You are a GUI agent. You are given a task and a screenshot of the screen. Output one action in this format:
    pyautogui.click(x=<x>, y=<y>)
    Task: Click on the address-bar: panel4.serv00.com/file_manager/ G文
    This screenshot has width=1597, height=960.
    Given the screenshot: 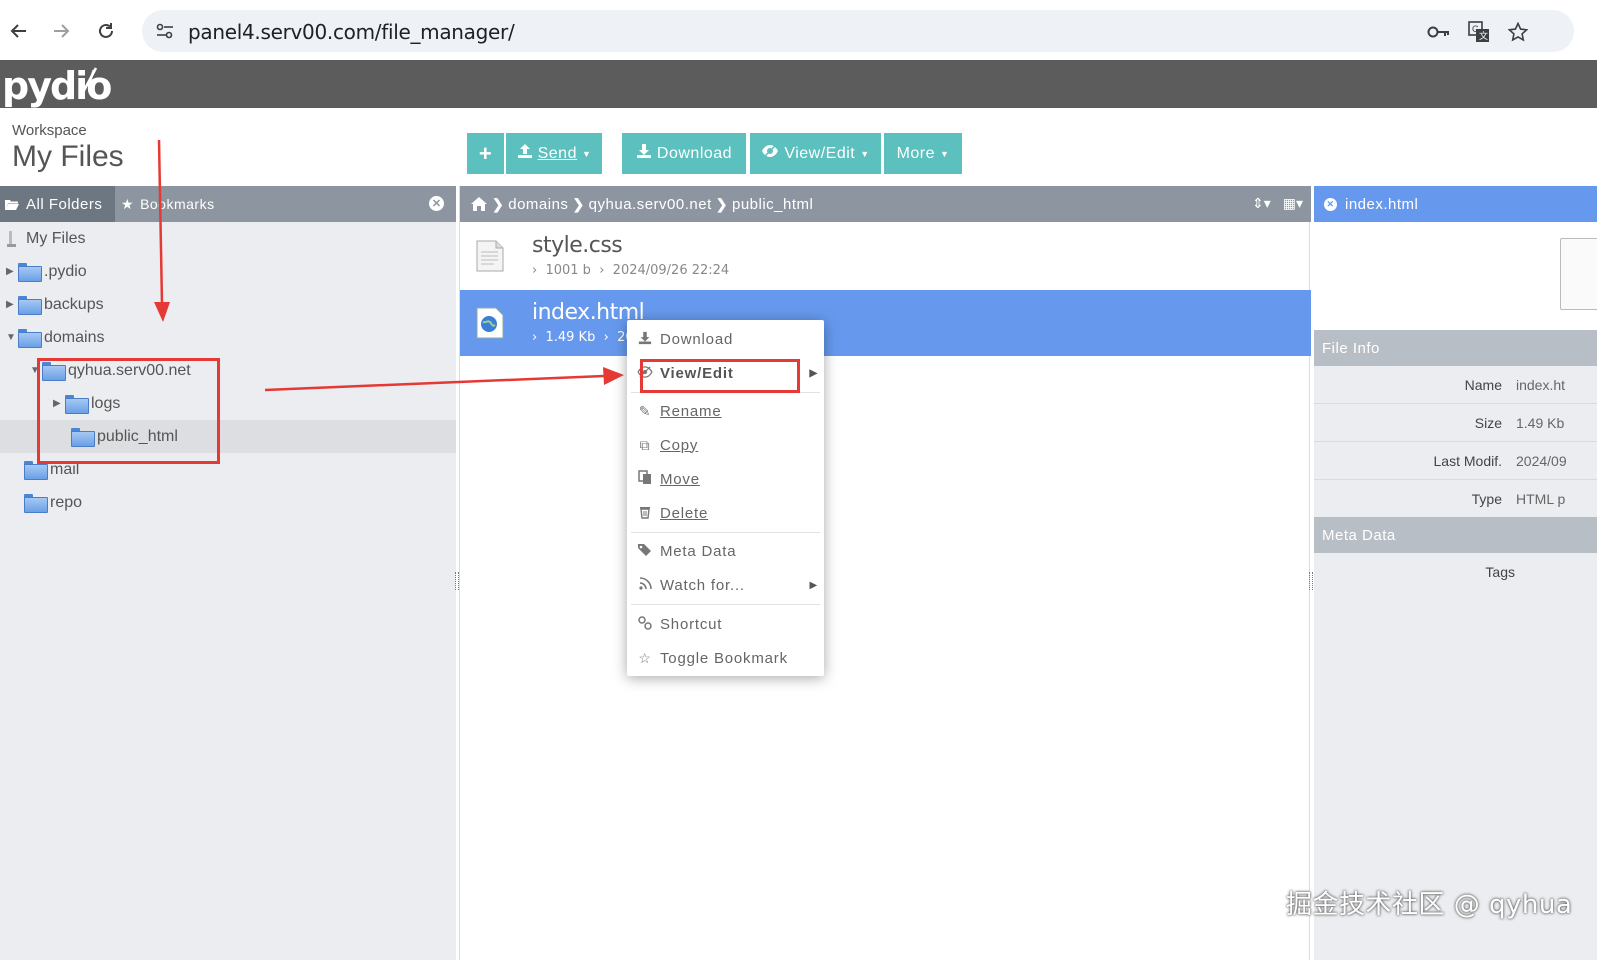 What is the action you would take?
    pyautogui.click(x=858, y=31)
    